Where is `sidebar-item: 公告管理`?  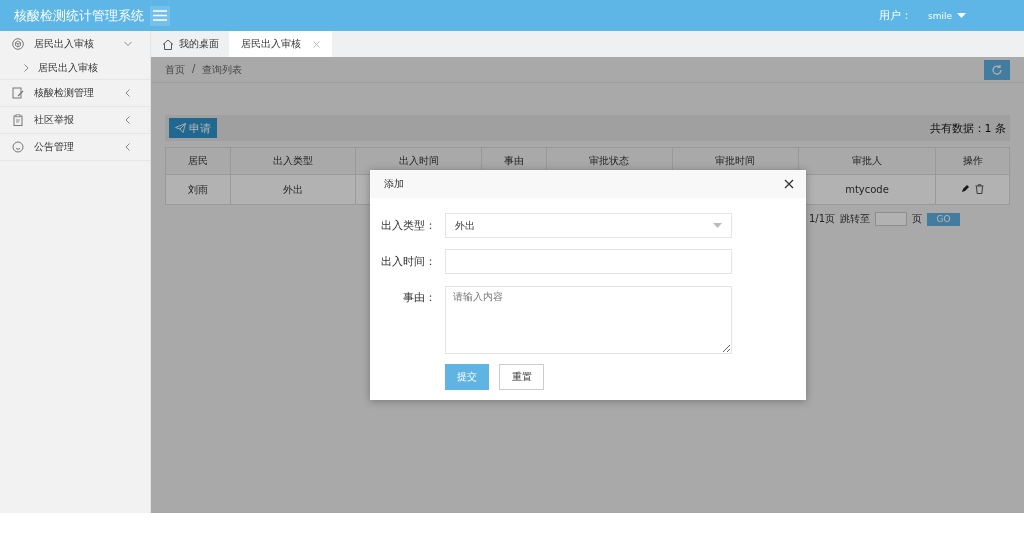
sidebar-item: 公告管理 is located at coordinates (75, 147).